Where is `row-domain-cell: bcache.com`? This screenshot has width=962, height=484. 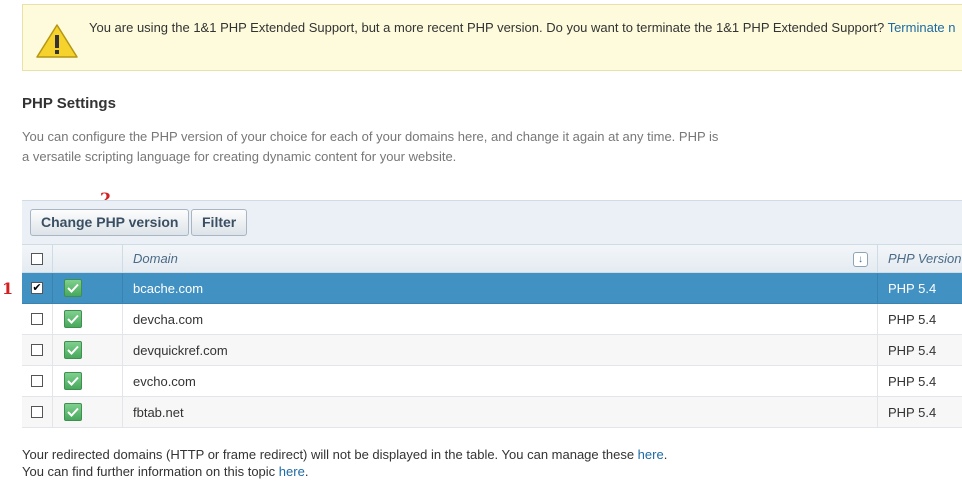
row-domain-cell: bcache.com is located at coordinates (500, 288).